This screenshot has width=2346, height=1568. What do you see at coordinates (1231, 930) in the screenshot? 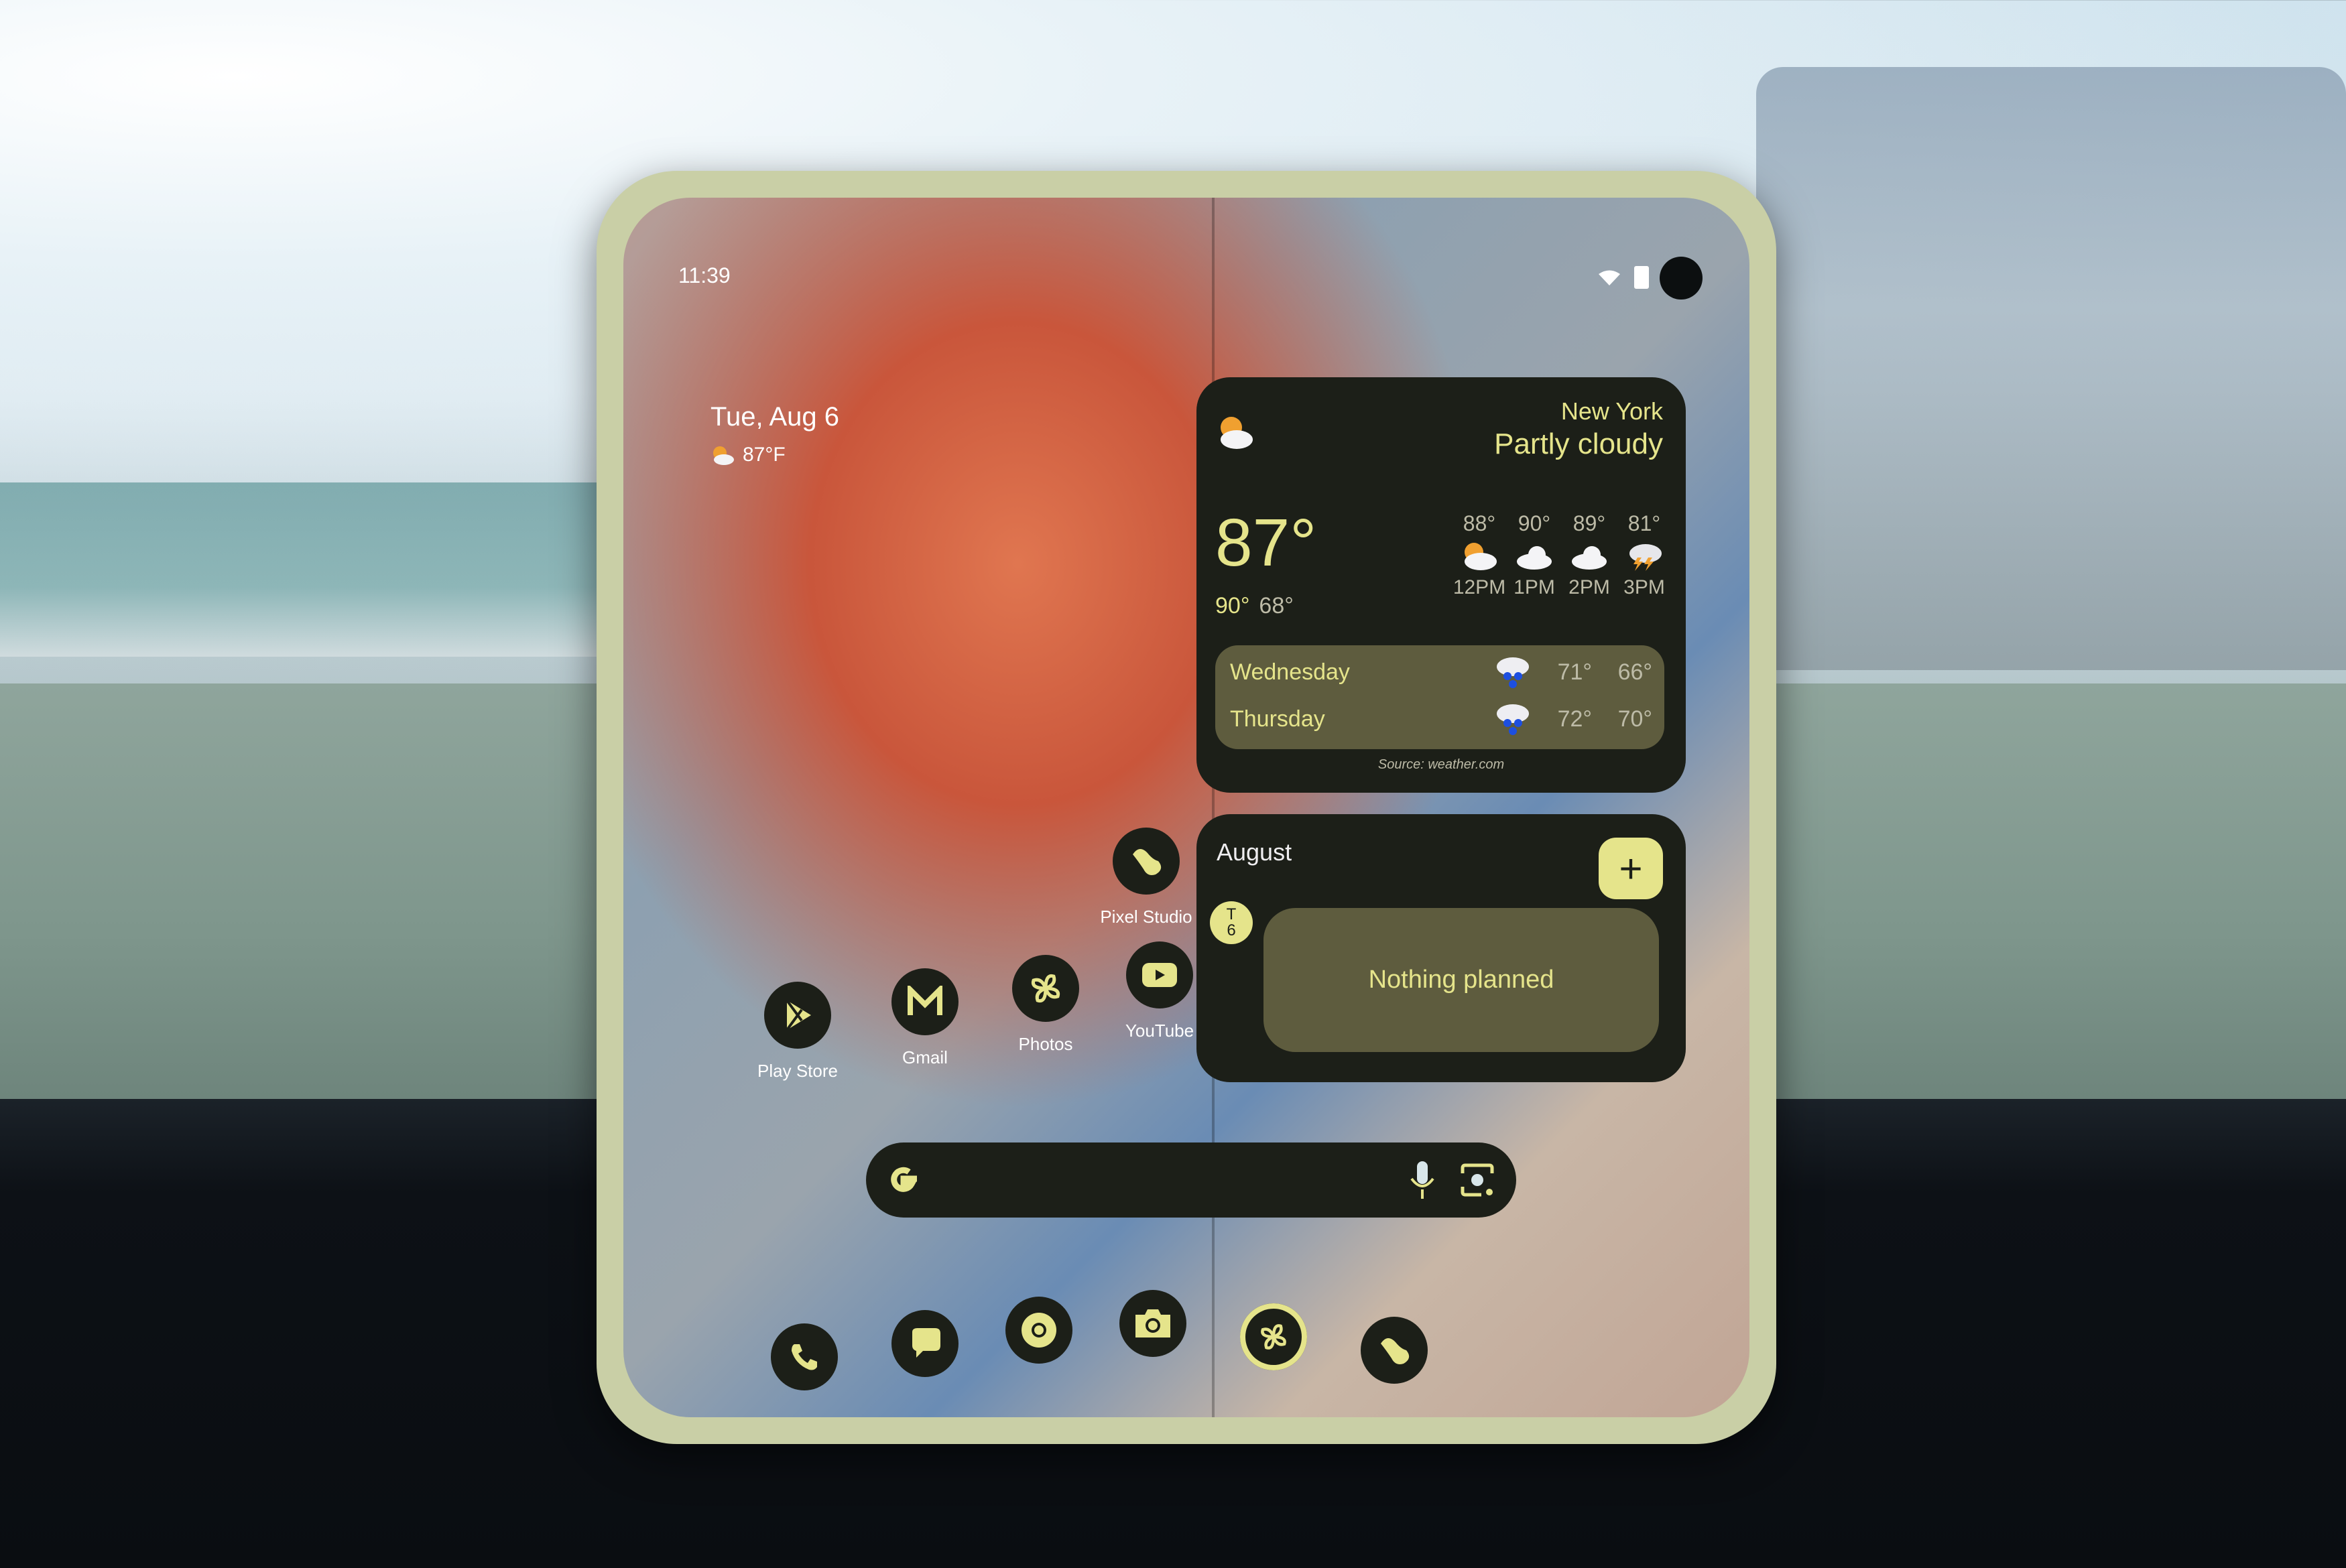
I see `day-number: 6` at bounding box center [1231, 930].